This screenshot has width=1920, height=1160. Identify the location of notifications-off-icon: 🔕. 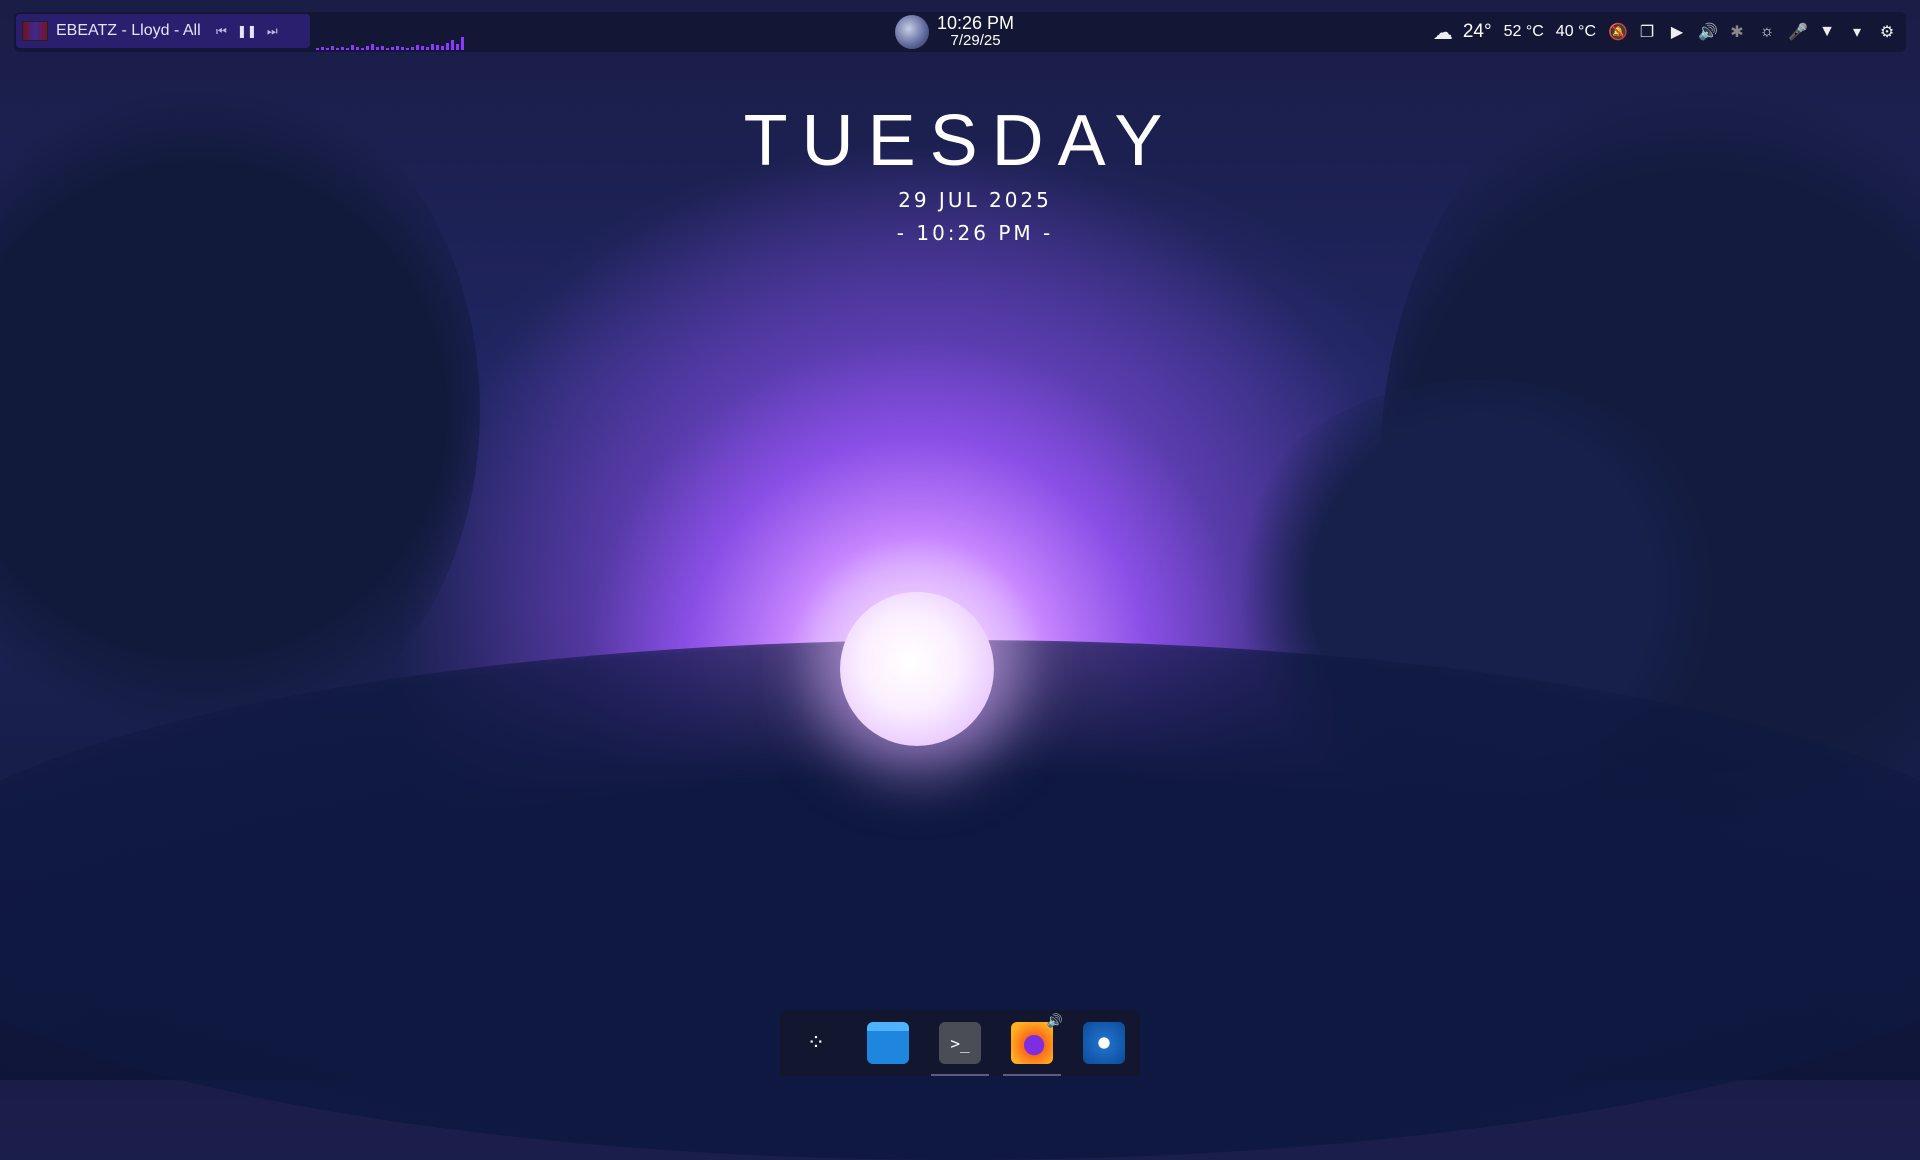
(1618, 32).